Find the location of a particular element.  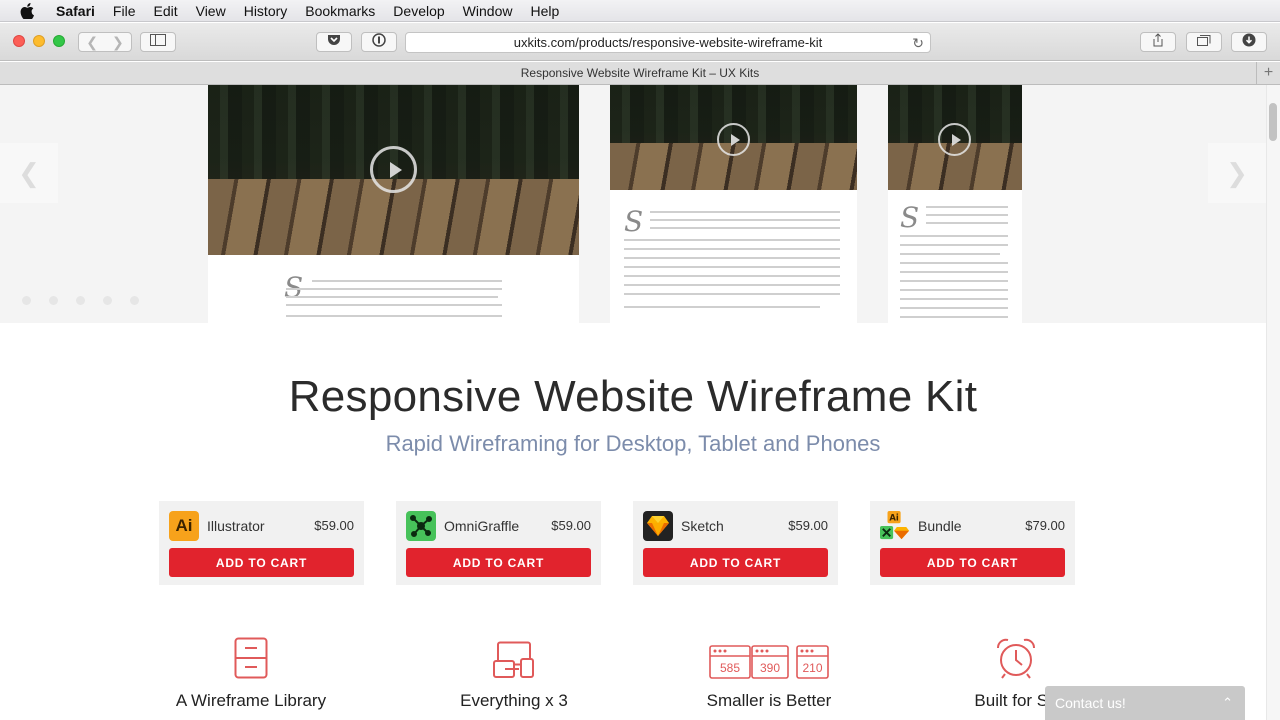

carousel-next-arrow: ❯ is located at coordinates (1237, 173).